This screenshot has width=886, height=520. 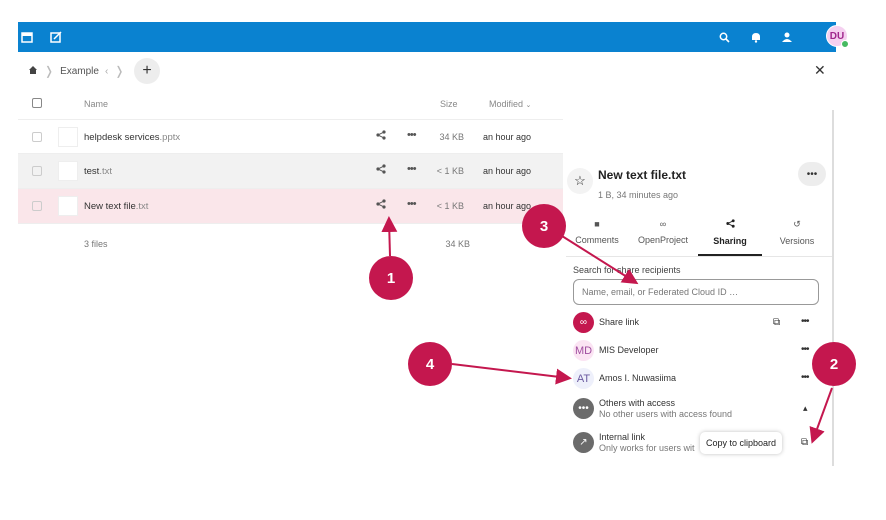 I want to click on annotation-badge-1: 1, so click(x=391, y=278).